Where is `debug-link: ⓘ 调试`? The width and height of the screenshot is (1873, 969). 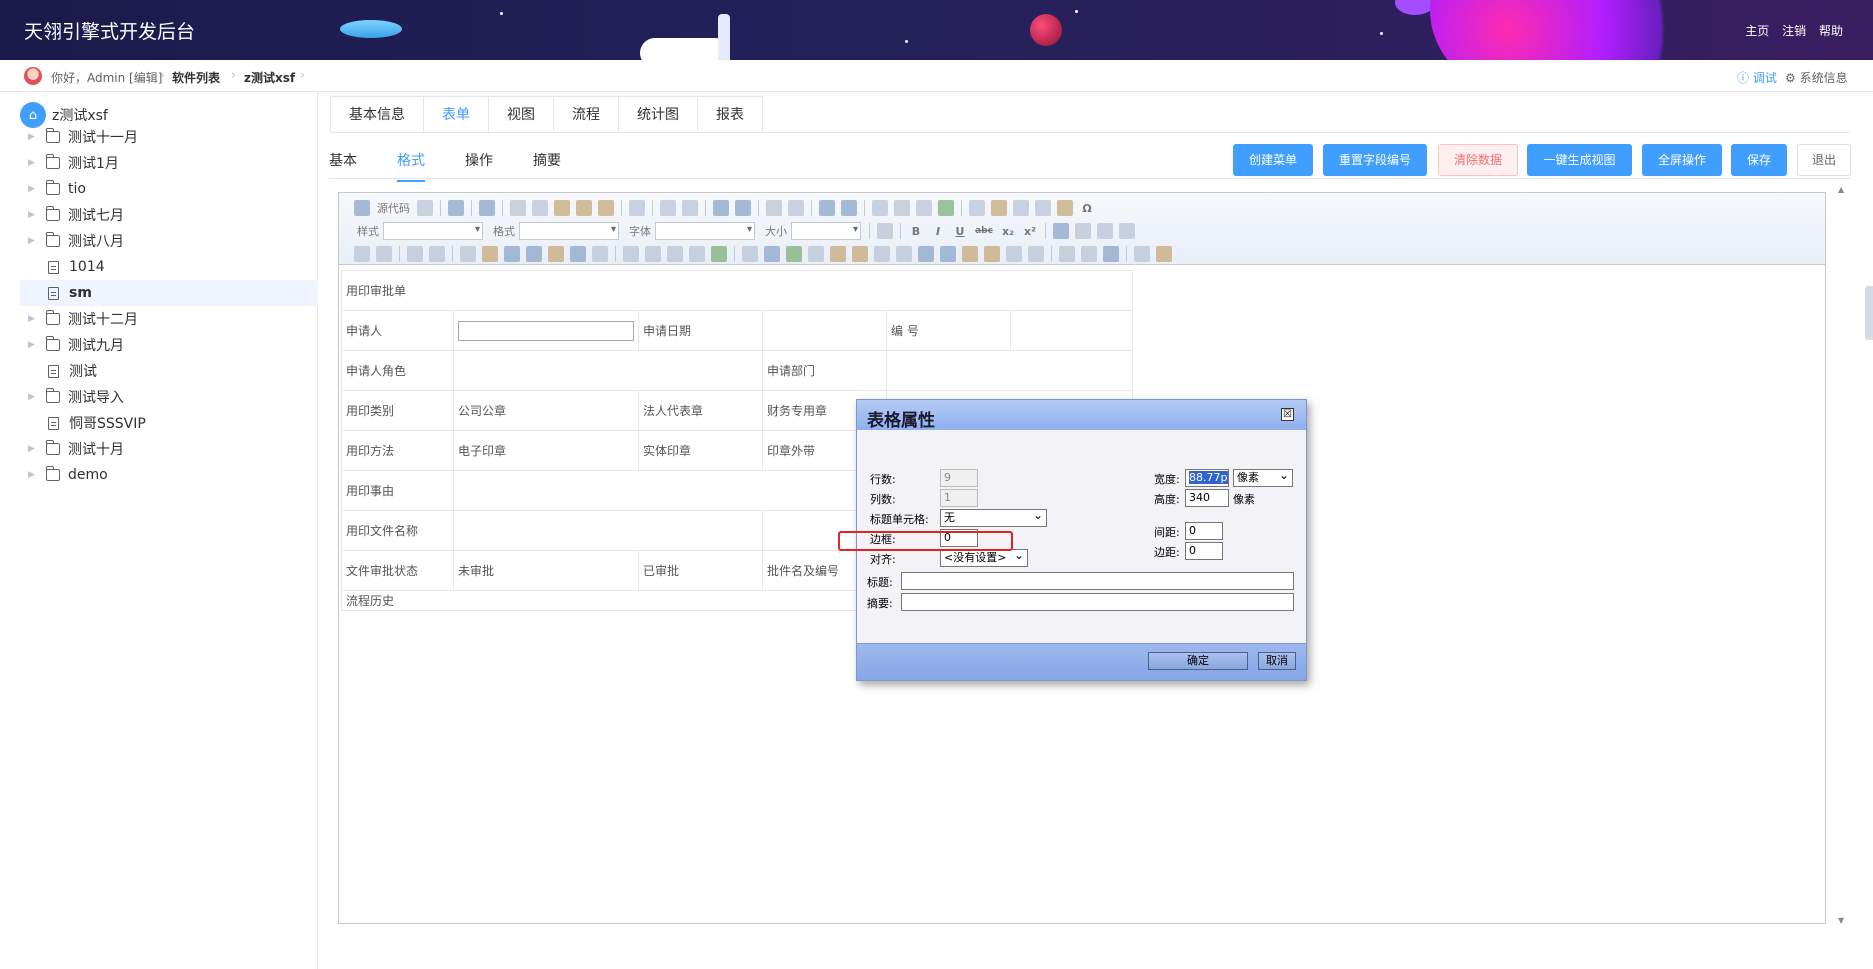 debug-link: ⓘ 调试 is located at coordinates (1757, 77).